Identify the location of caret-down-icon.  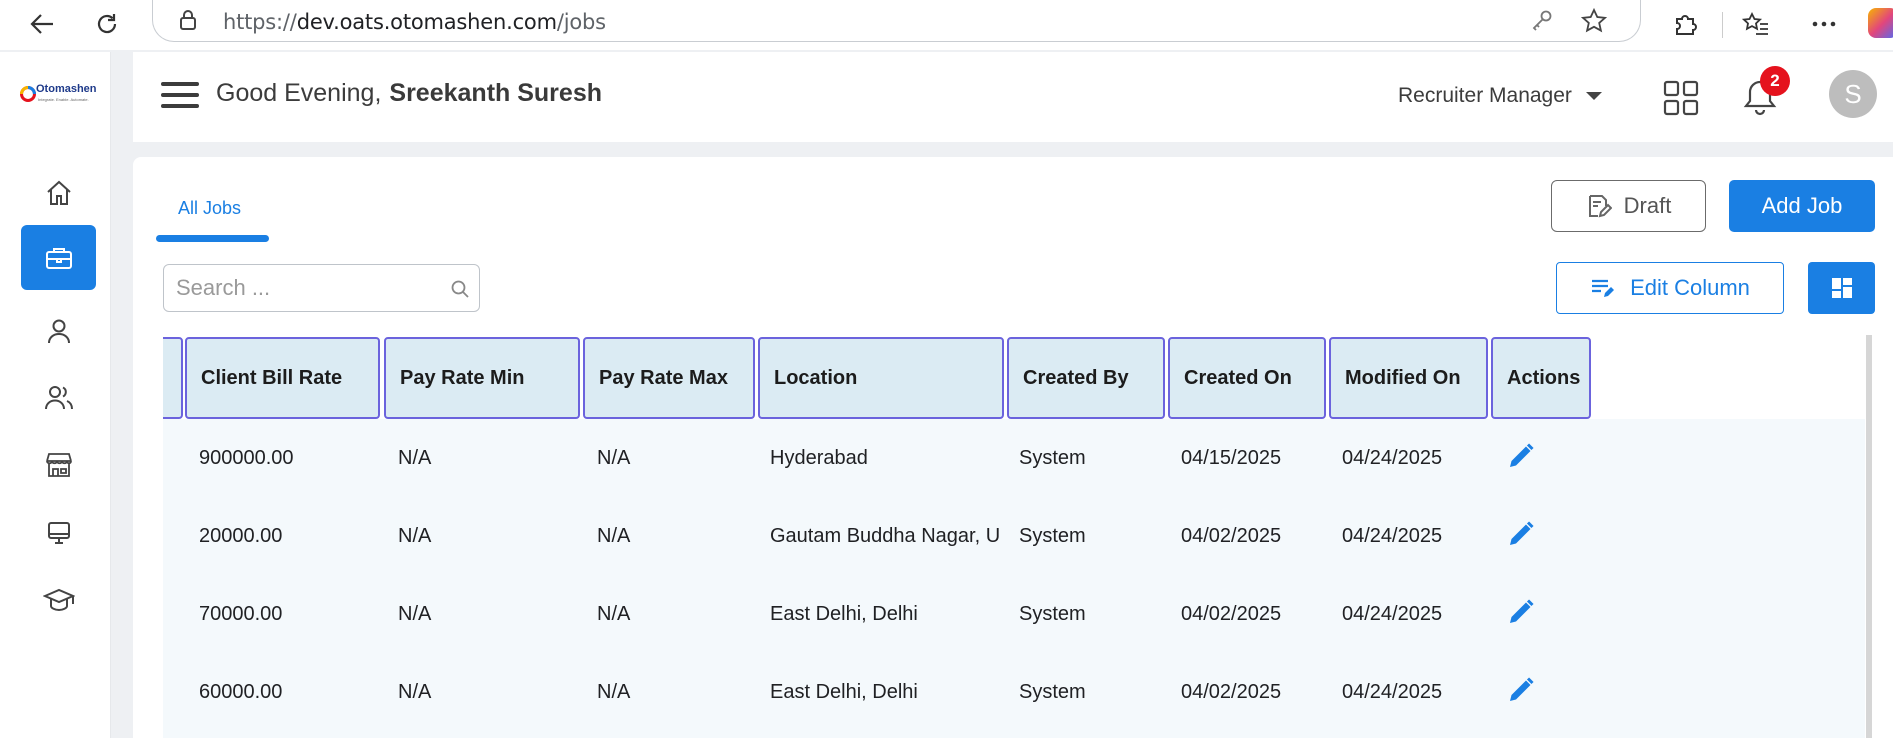
(1593, 96).